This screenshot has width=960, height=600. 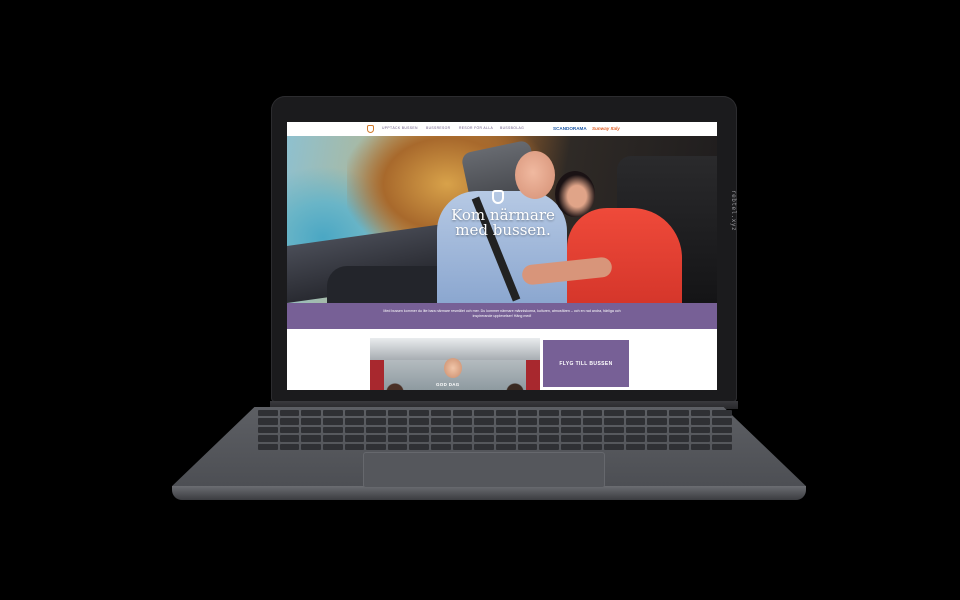 I want to click on cta-label: FLYG TILL BUSSEN, so click(x=586, y=363).